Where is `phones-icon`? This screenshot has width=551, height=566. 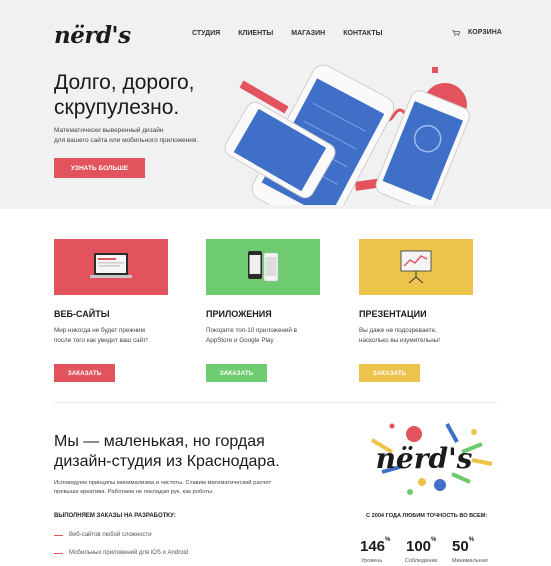
phones-icon is located at coordinates (263, 266).